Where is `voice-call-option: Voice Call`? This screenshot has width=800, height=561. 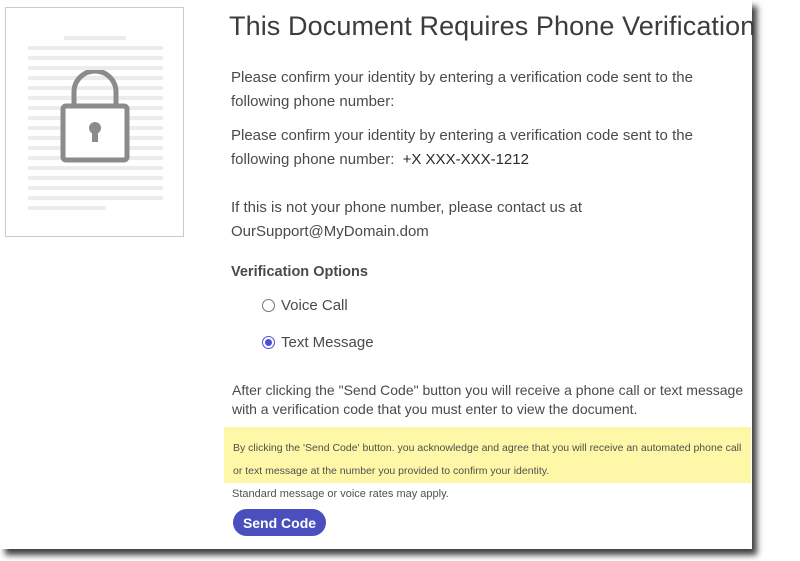
voice-call-option: Voice Call is located at coordinates (305, 305).